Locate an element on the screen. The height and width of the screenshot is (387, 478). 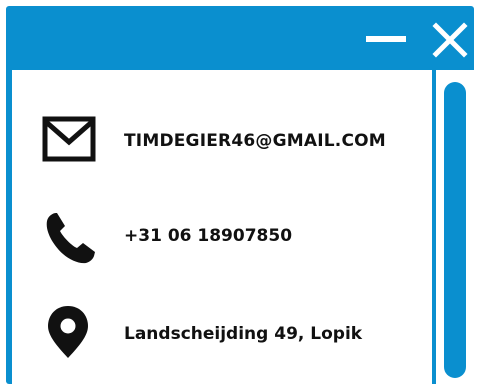
close-icon is located at coordinates (450, 40).